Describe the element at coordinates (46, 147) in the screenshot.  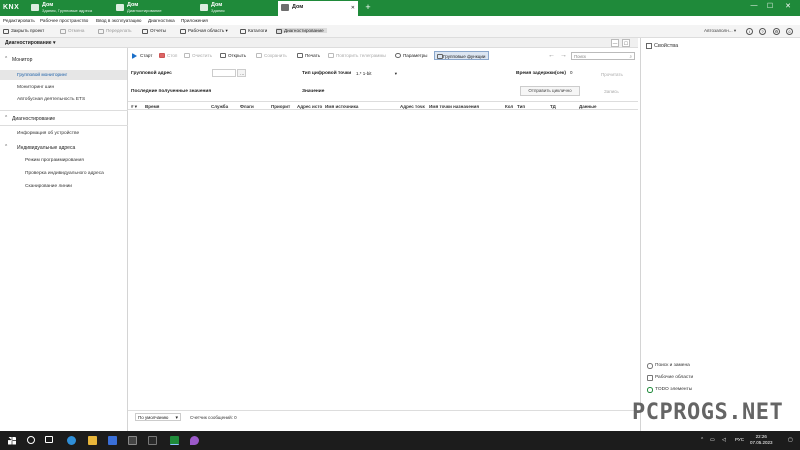
I see `section-individual-addresses-label: Индивидуальные адреса` at that location.